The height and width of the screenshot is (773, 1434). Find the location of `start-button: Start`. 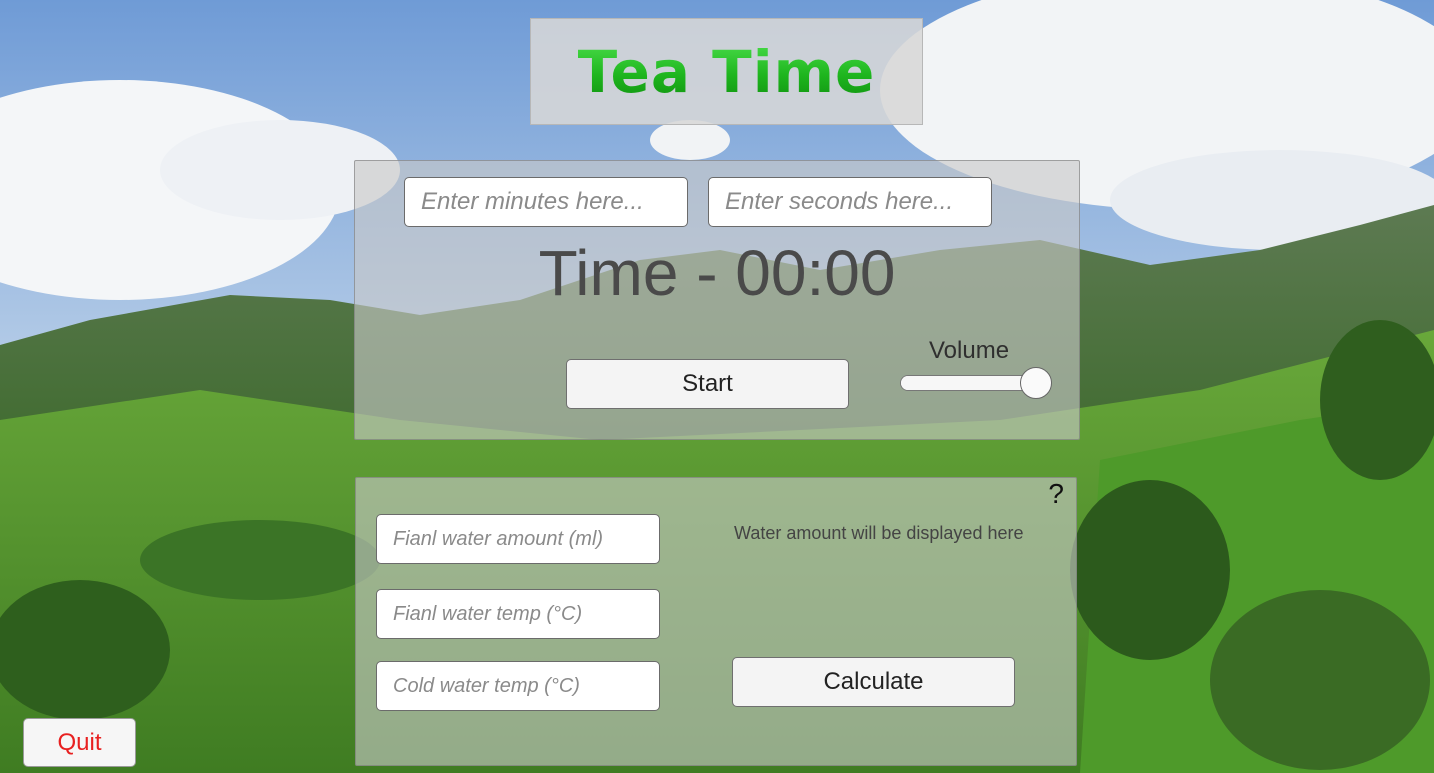

start-button: Start is located at coordinates (707, 384).